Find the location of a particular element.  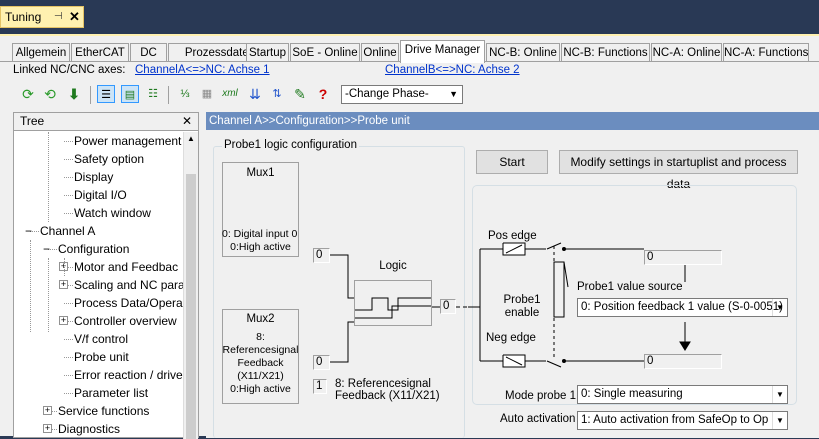

probe-enable-line2: enable is located at coordinates (522, 313).